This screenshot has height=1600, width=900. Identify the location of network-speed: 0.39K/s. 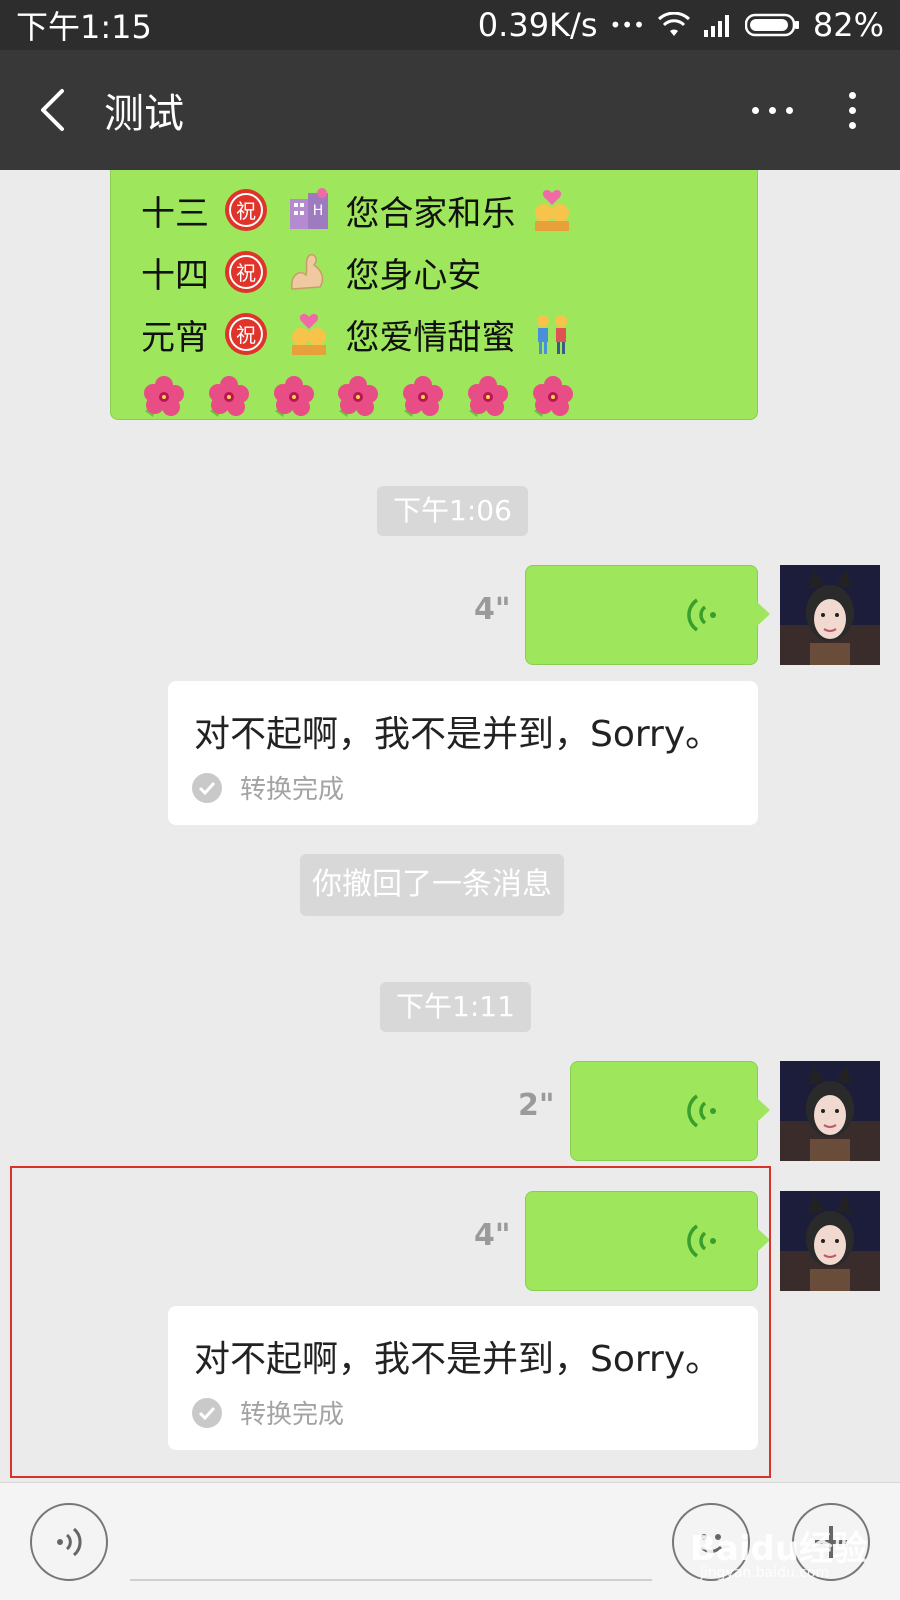
(537, 25).